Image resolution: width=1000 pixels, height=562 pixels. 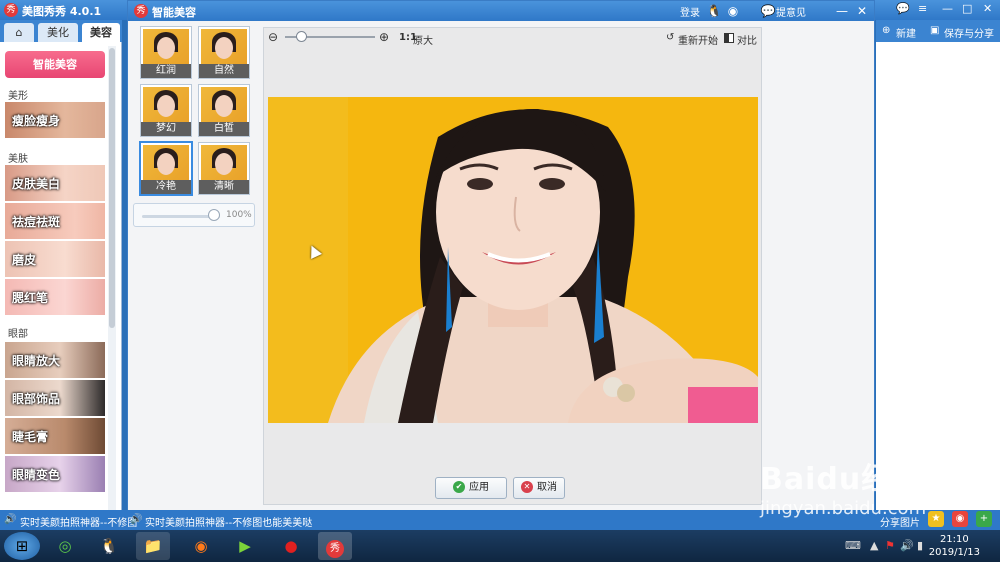 What do you see at coordinates (36, 361) in the screenshot?
I see `feature-label: 眼睛放大` at bounding box center [36, 361].